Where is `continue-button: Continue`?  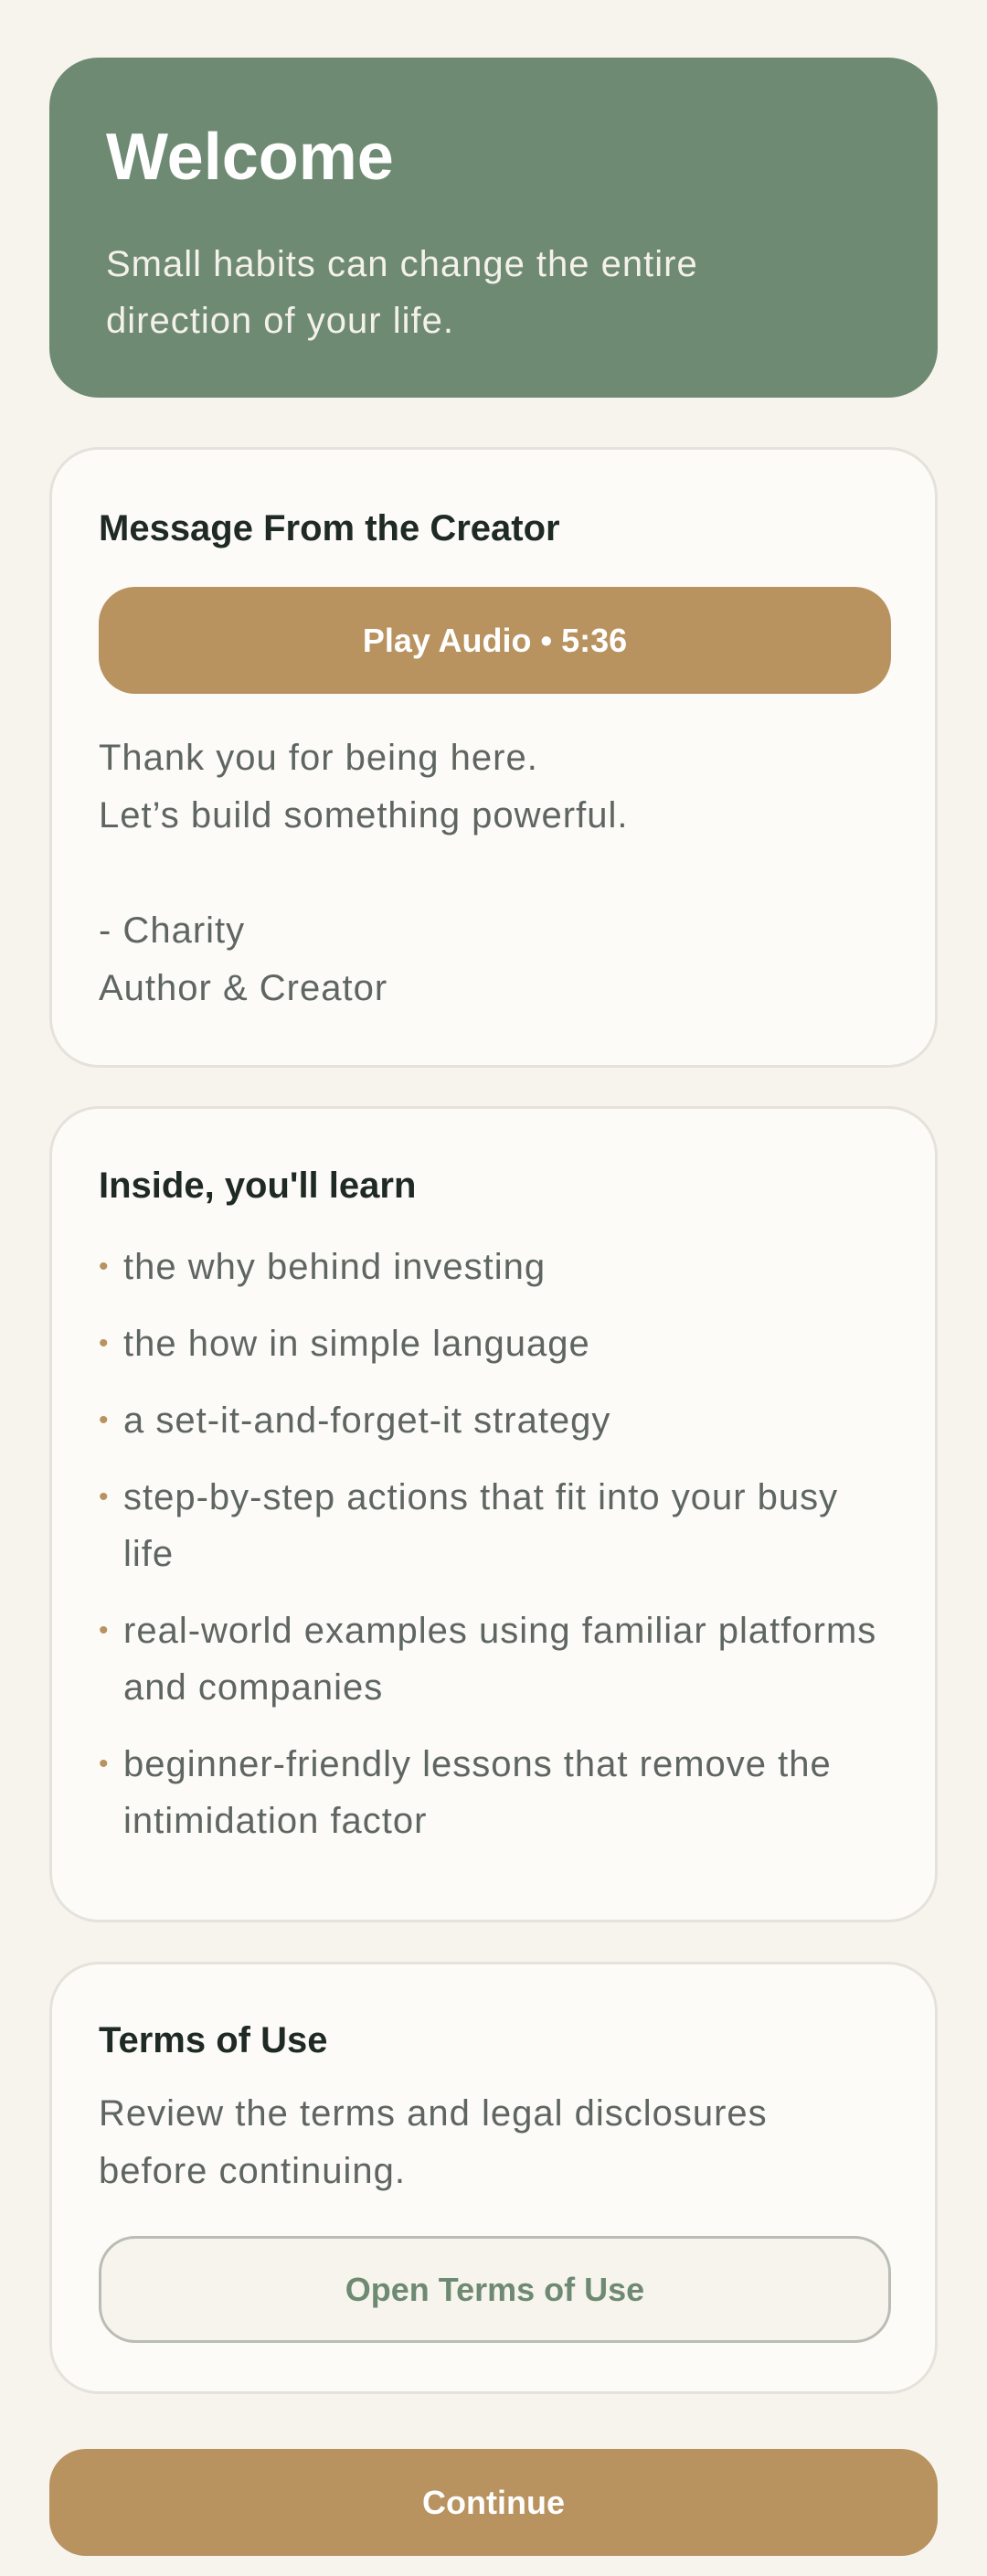 continue-button: Continue is located at coordinates (493, 2502).